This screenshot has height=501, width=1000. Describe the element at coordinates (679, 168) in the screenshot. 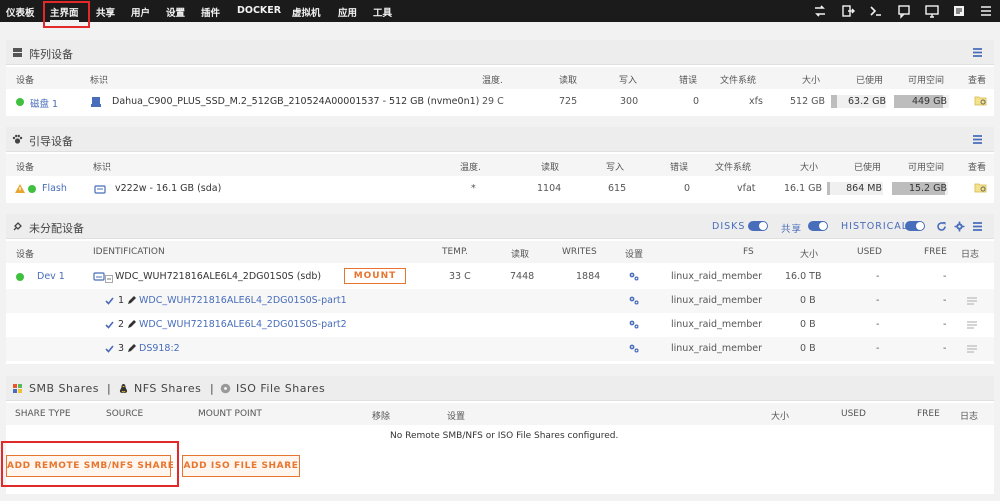

I see `col-errors: 错误` at that location.